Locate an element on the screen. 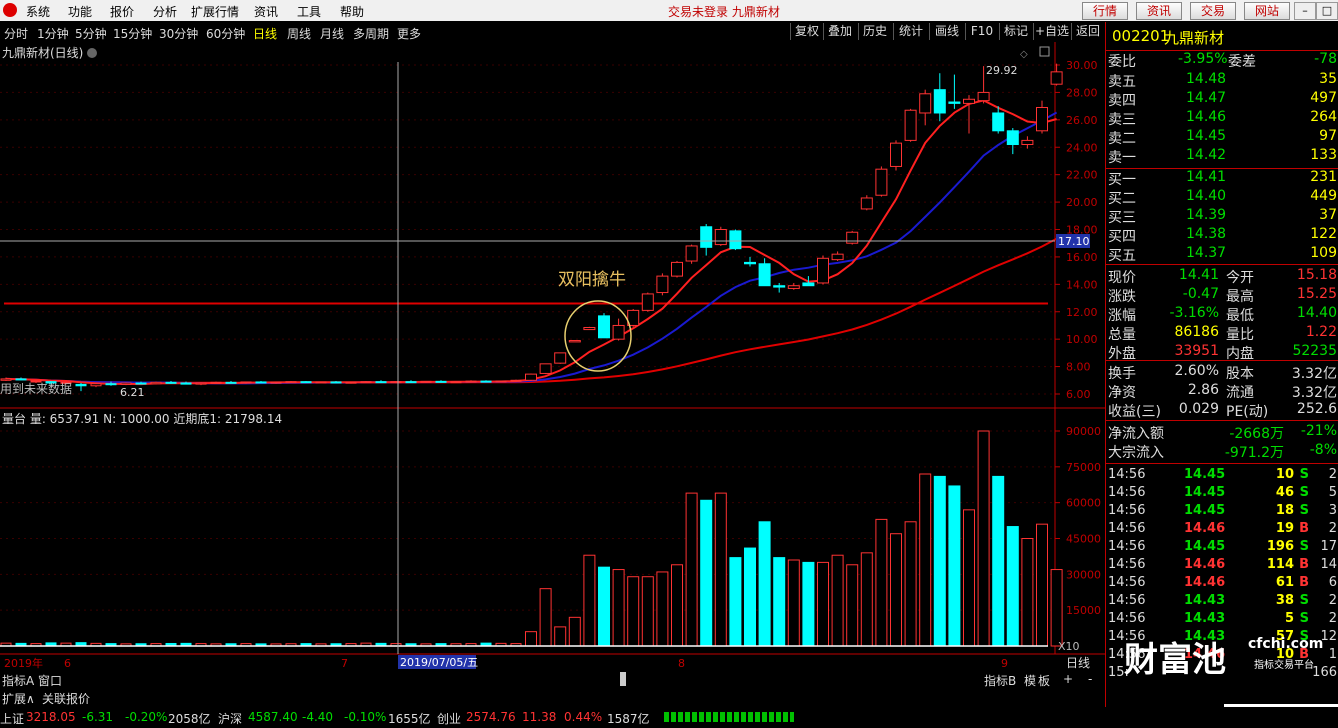 The width and height of the screenshot is (1338, 728). scroll-handle is located at coordinates (623, 679).